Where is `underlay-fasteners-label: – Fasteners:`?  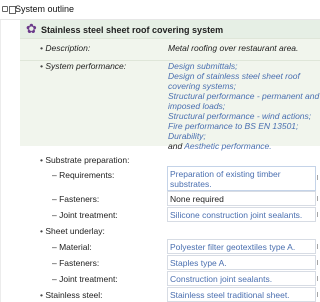
underlay-fasteners-label: – Fasteners: is located at coordinates (76, 263).